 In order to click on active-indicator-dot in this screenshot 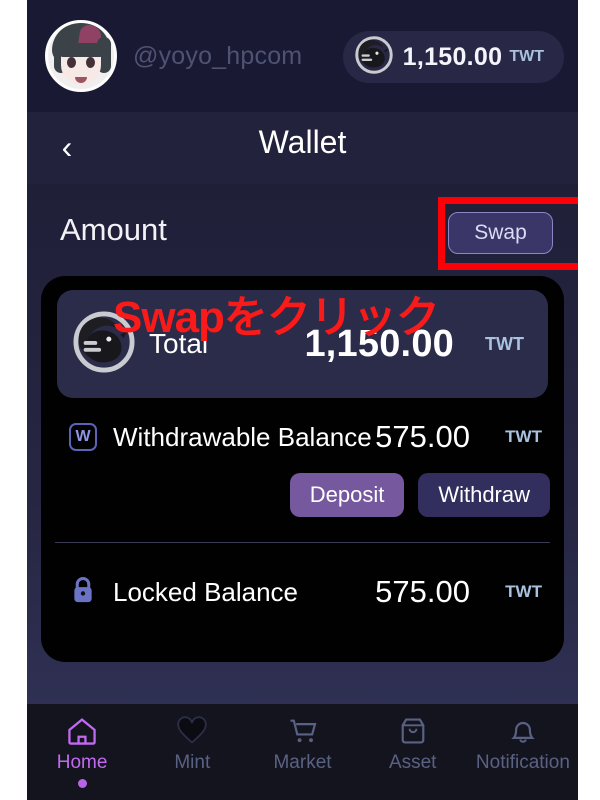, I will do `click(82, 783)`.